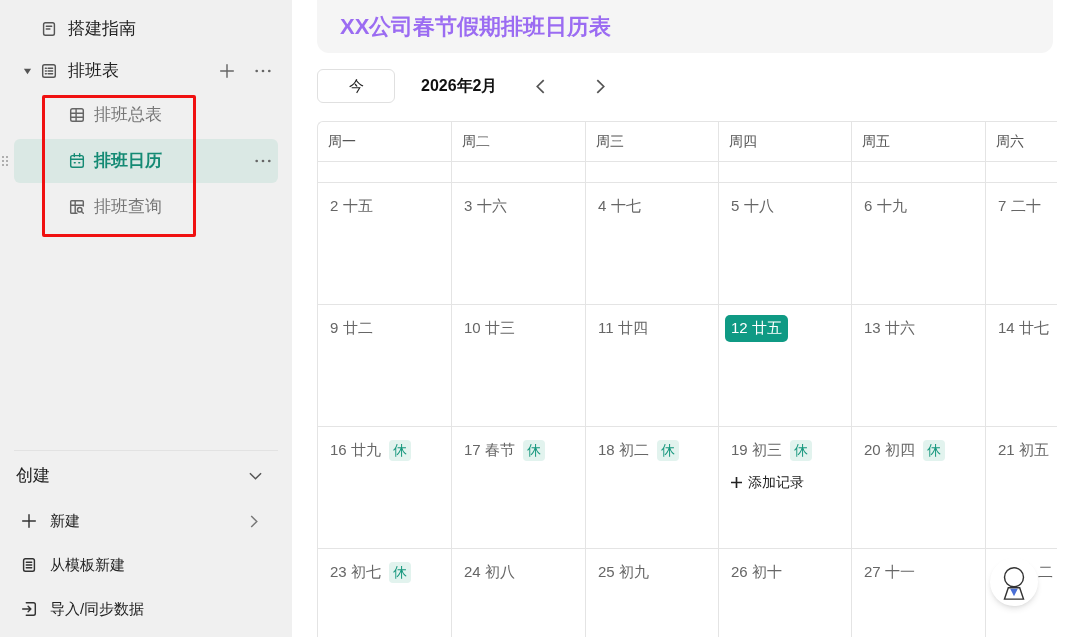  What do you see at coordinates (65, 520) in the screenshot?
I see `item-label: 新建` at bounding box center [65, 520].